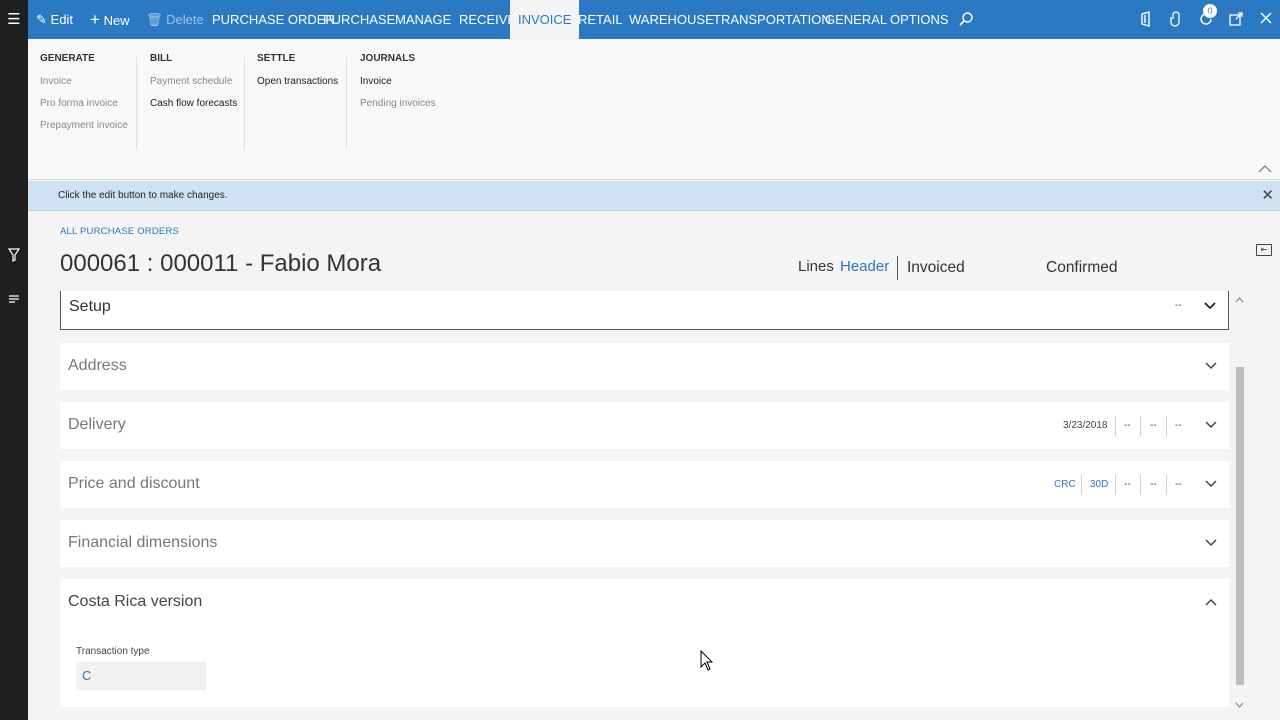  Describe the element at coordinates (1085, 425) in the screenshot. I see `fasttab-summary-date: 3/23/2018` at that location.